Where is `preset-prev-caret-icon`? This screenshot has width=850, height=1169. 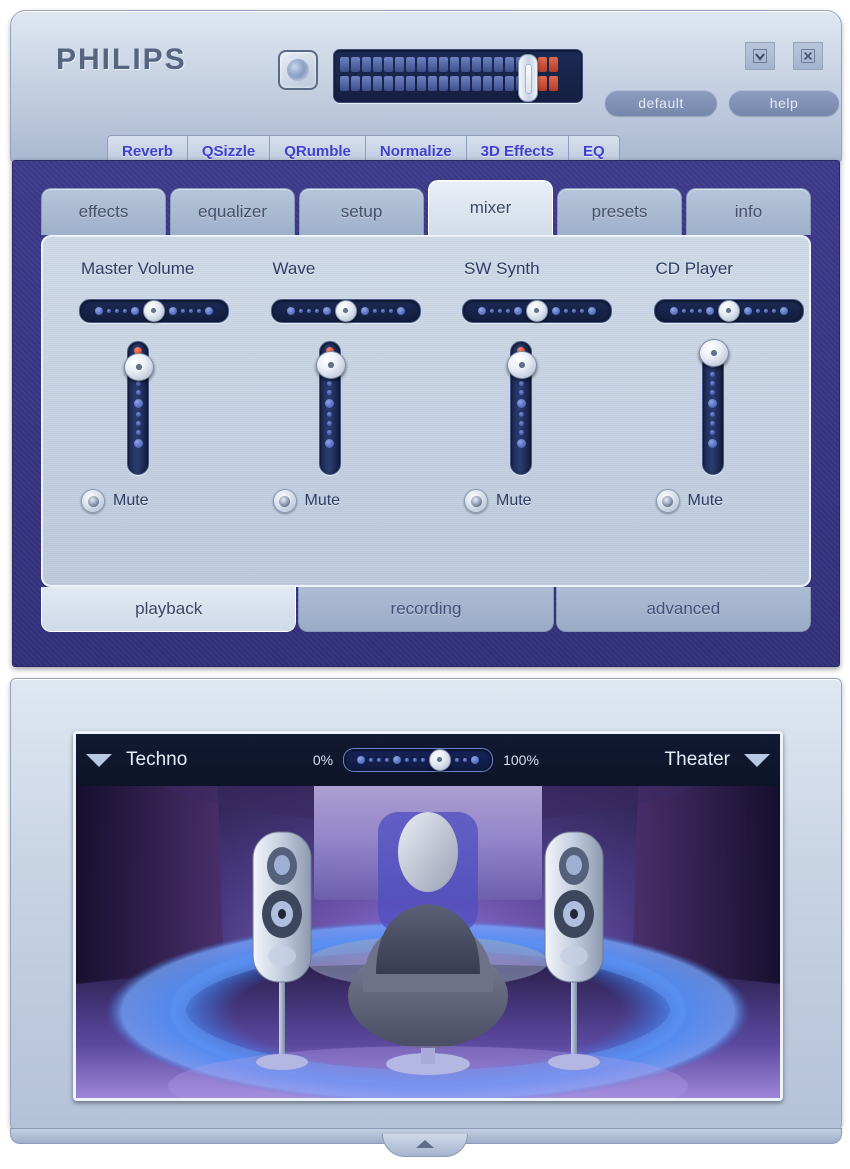
preset-prev-caret-icon is located at coordinates (99, 760).